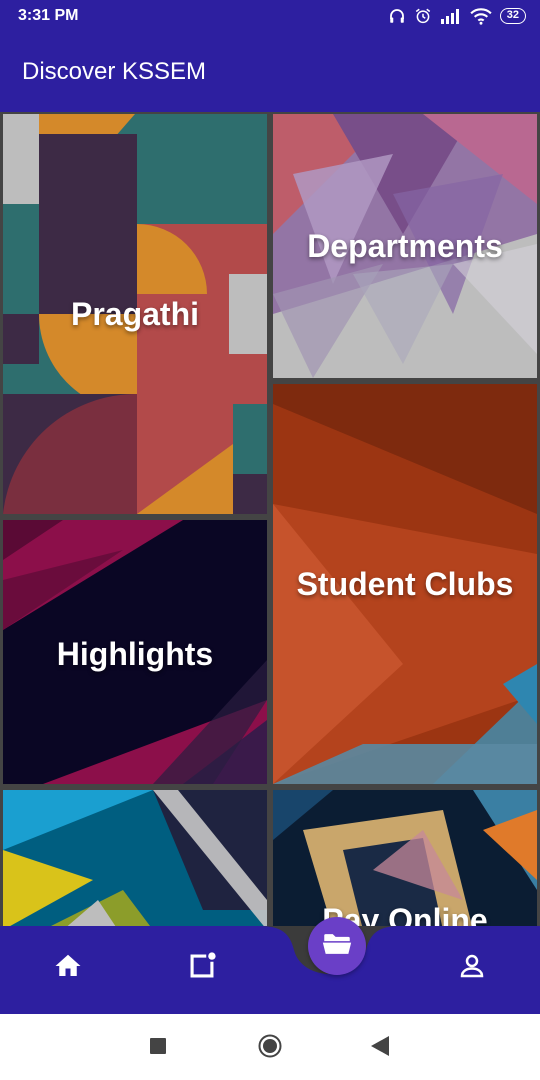 The image size is (540, 1080). I want to click on alarm-icon, so click(423, 16).